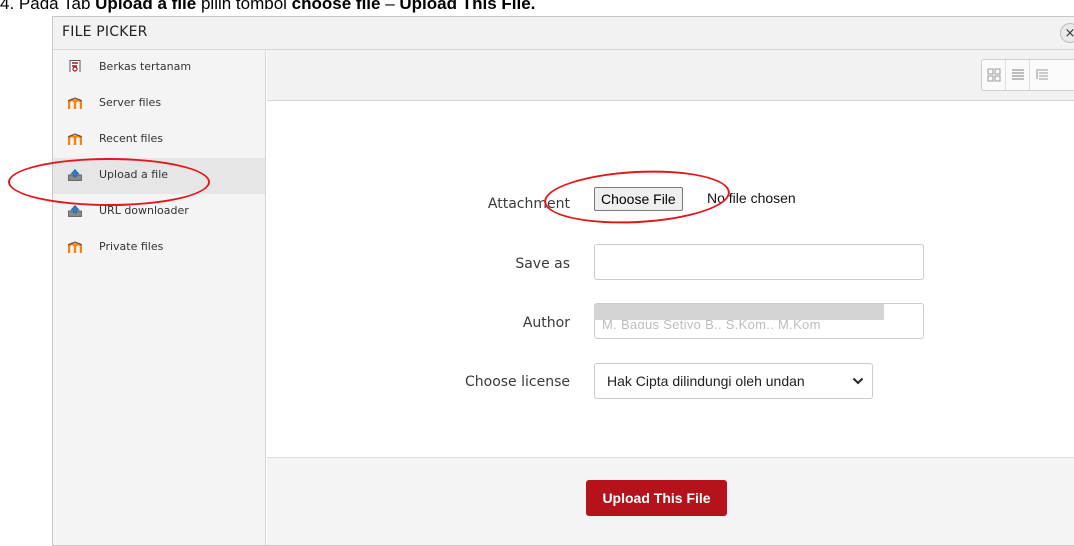 The image size is (1074, 546). What do you see at coordinates (467, 6) in the screenshot?
I see `caption-button2: Upload This File.` at bounding box center [467, 6].